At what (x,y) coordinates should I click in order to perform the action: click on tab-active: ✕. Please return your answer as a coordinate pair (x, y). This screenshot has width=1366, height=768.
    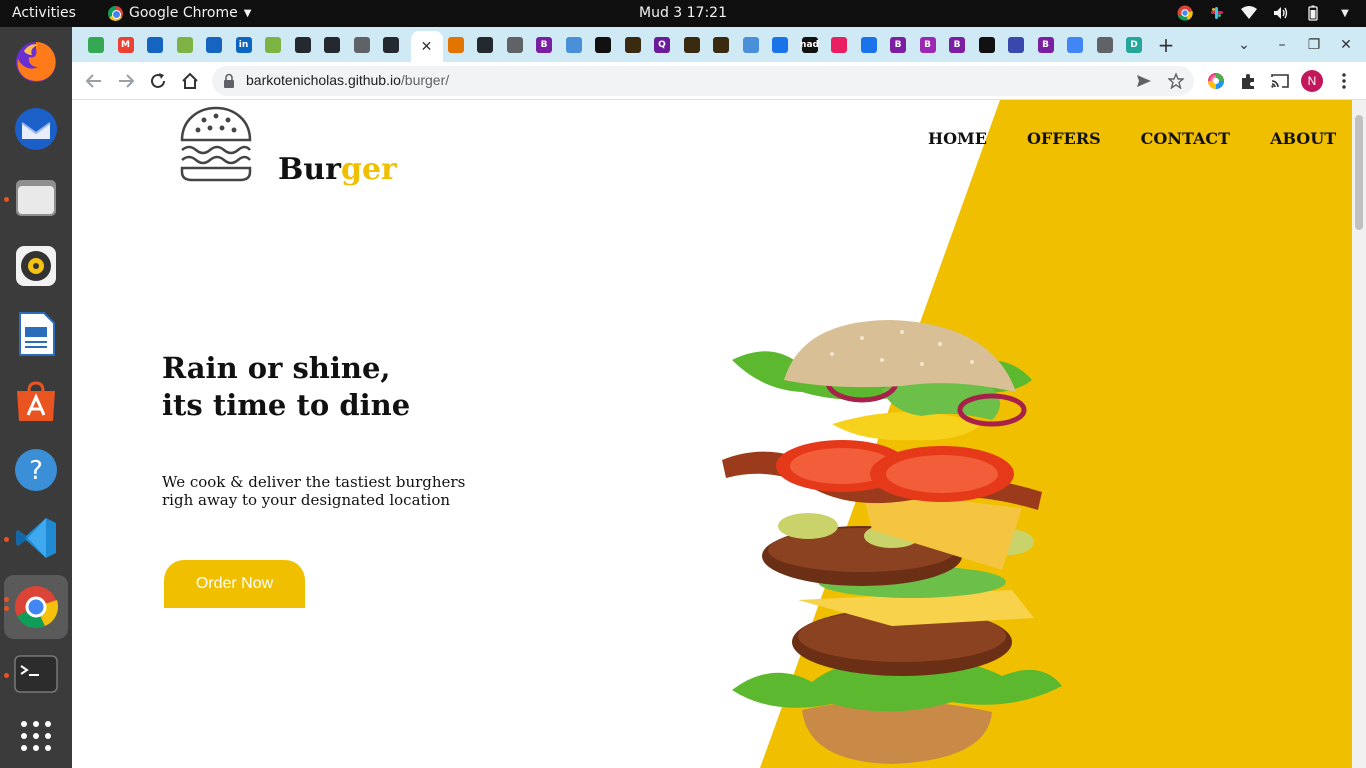
    Looking at the image, I should click on (426, 46).